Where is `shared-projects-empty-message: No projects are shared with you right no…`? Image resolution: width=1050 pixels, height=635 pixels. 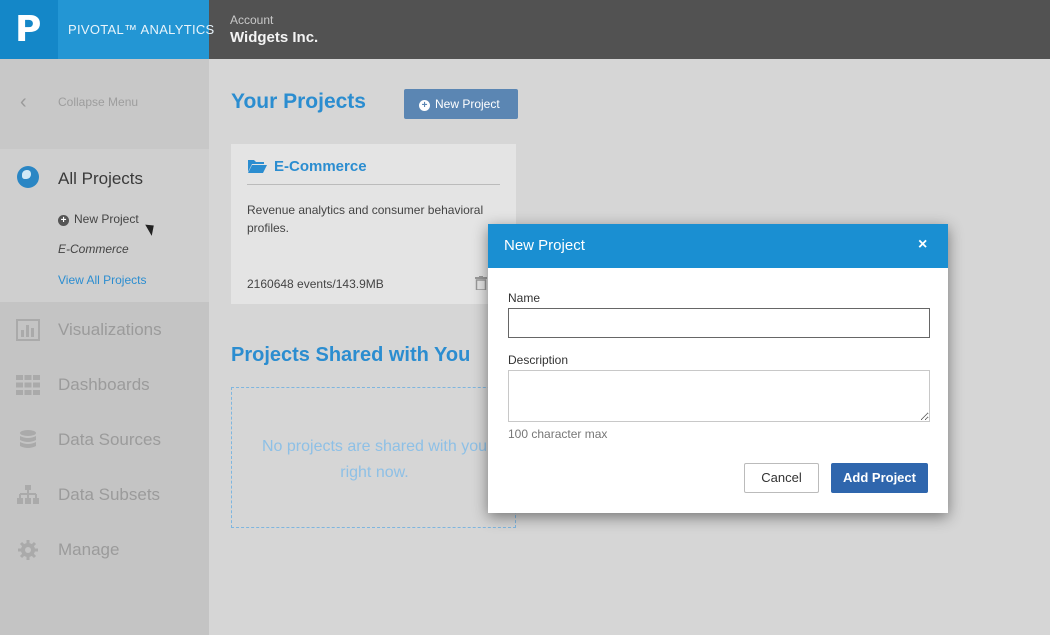
shared-projects-empty-message: No projects are shared with you right no… is located at coordinates (374, 459).